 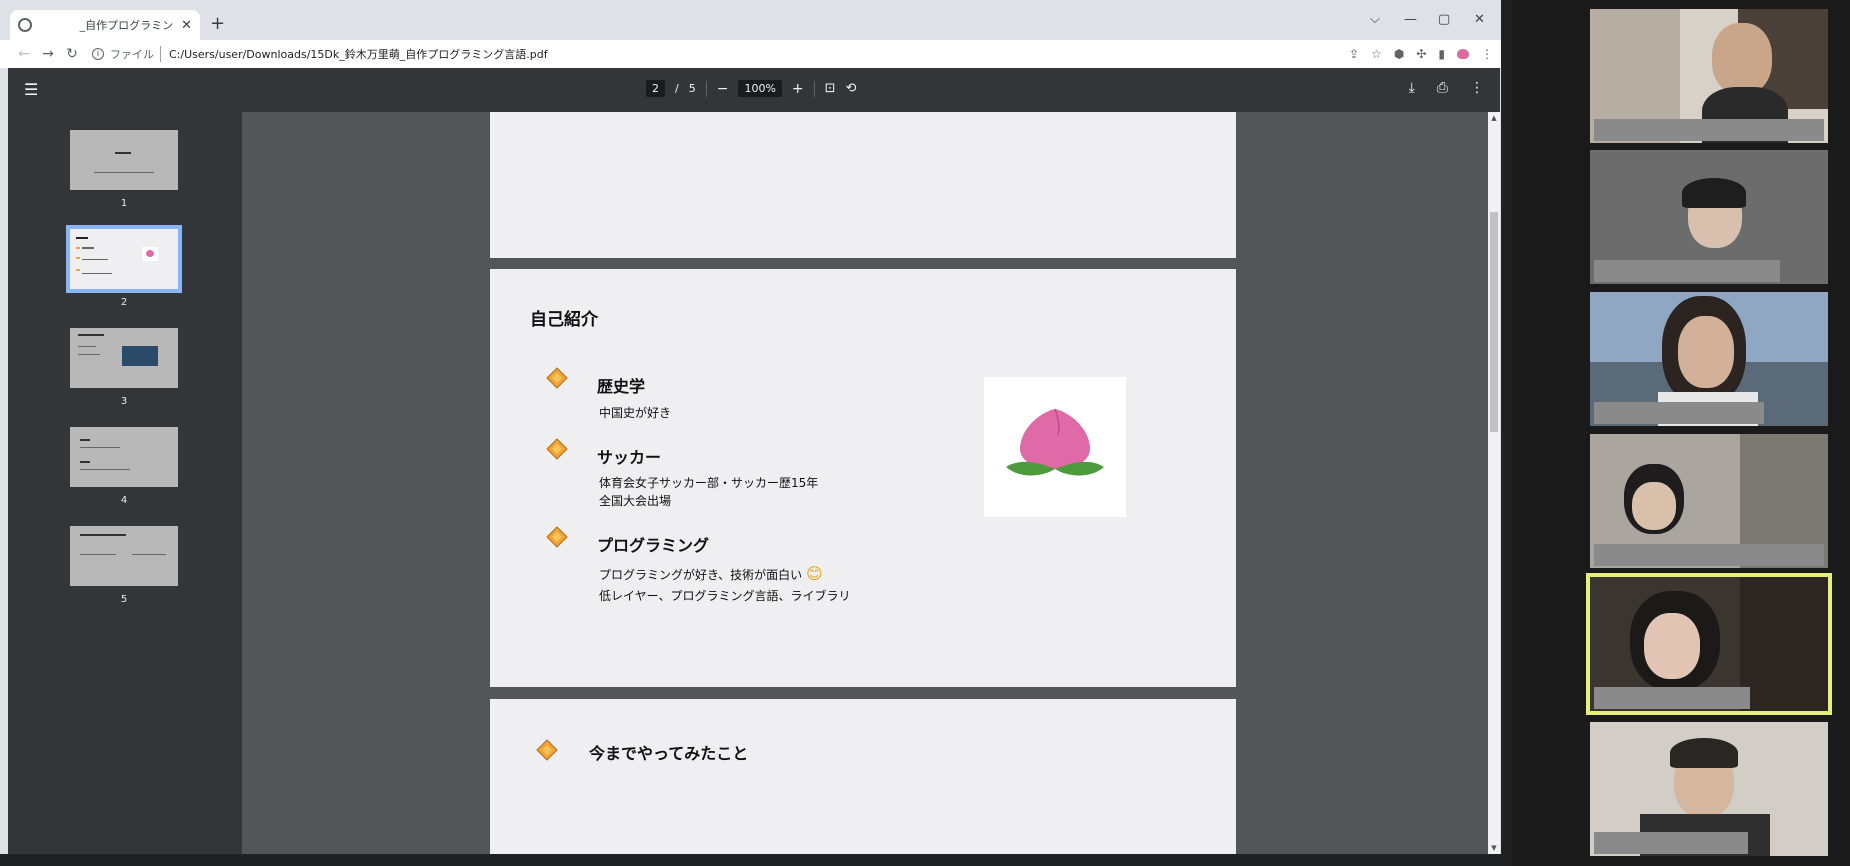 I want to click on address-bar-actions: ⇪ ☆ ⬢ ✣ ▮ ⋮, so click(x=1421, y=54).